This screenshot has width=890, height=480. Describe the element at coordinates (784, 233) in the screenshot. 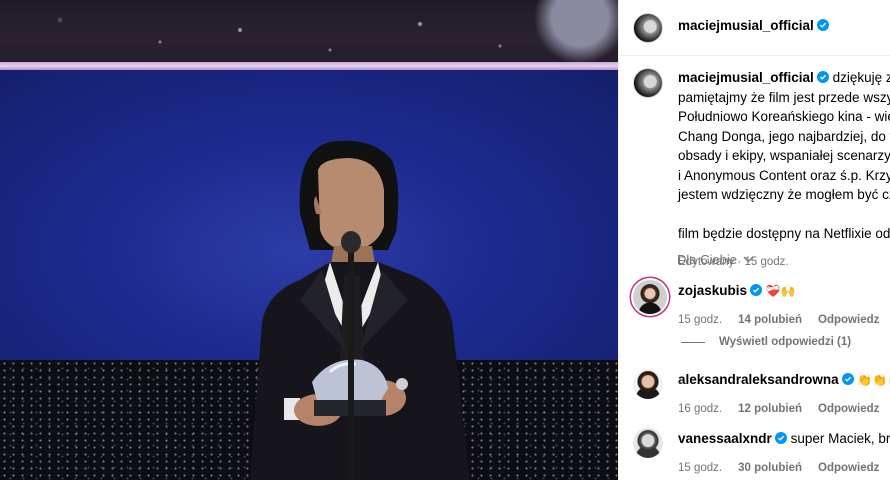

I see `caption-line: film będzie dostępny na Netflixie od 6` at that location.